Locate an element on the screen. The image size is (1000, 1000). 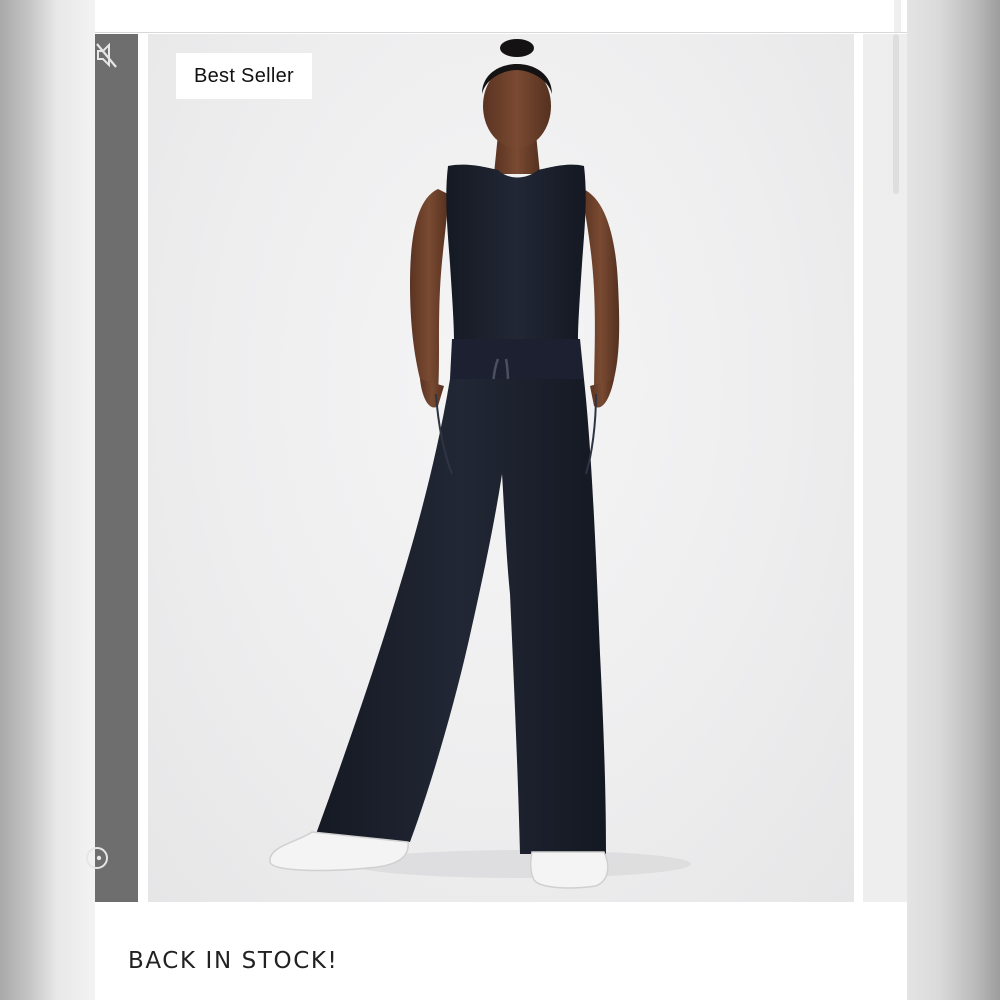
background-left-blur is located at coordinates (47, 500).